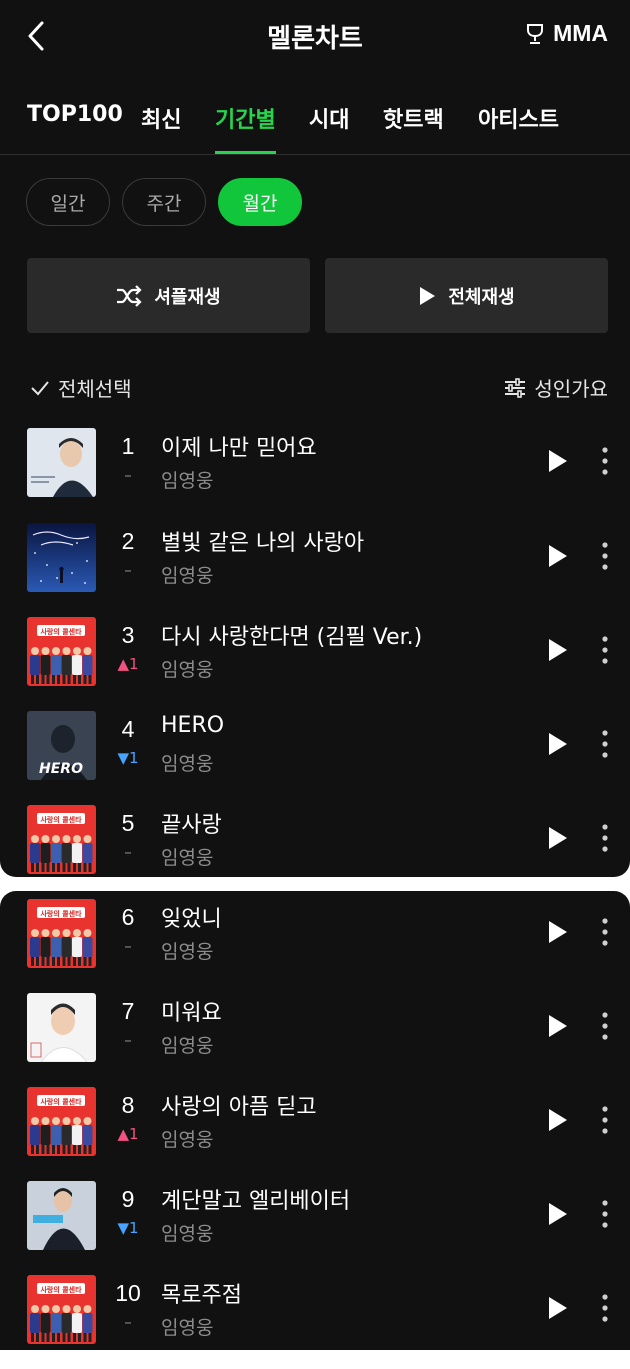 The height and width of the screenshot is (1369, 630). I want to click on rank-number: 5, so click(128, 823).